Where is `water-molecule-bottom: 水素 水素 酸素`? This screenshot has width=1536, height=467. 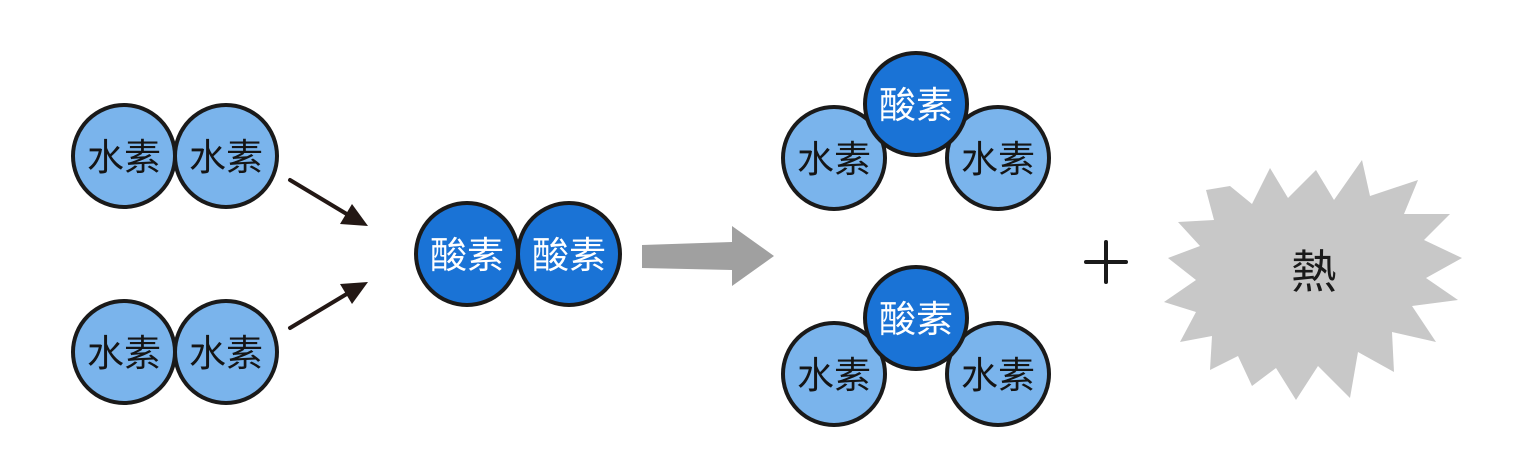 water-molecule-bottom: 水素 水素 酸素 is located at coordinates (916, 346).